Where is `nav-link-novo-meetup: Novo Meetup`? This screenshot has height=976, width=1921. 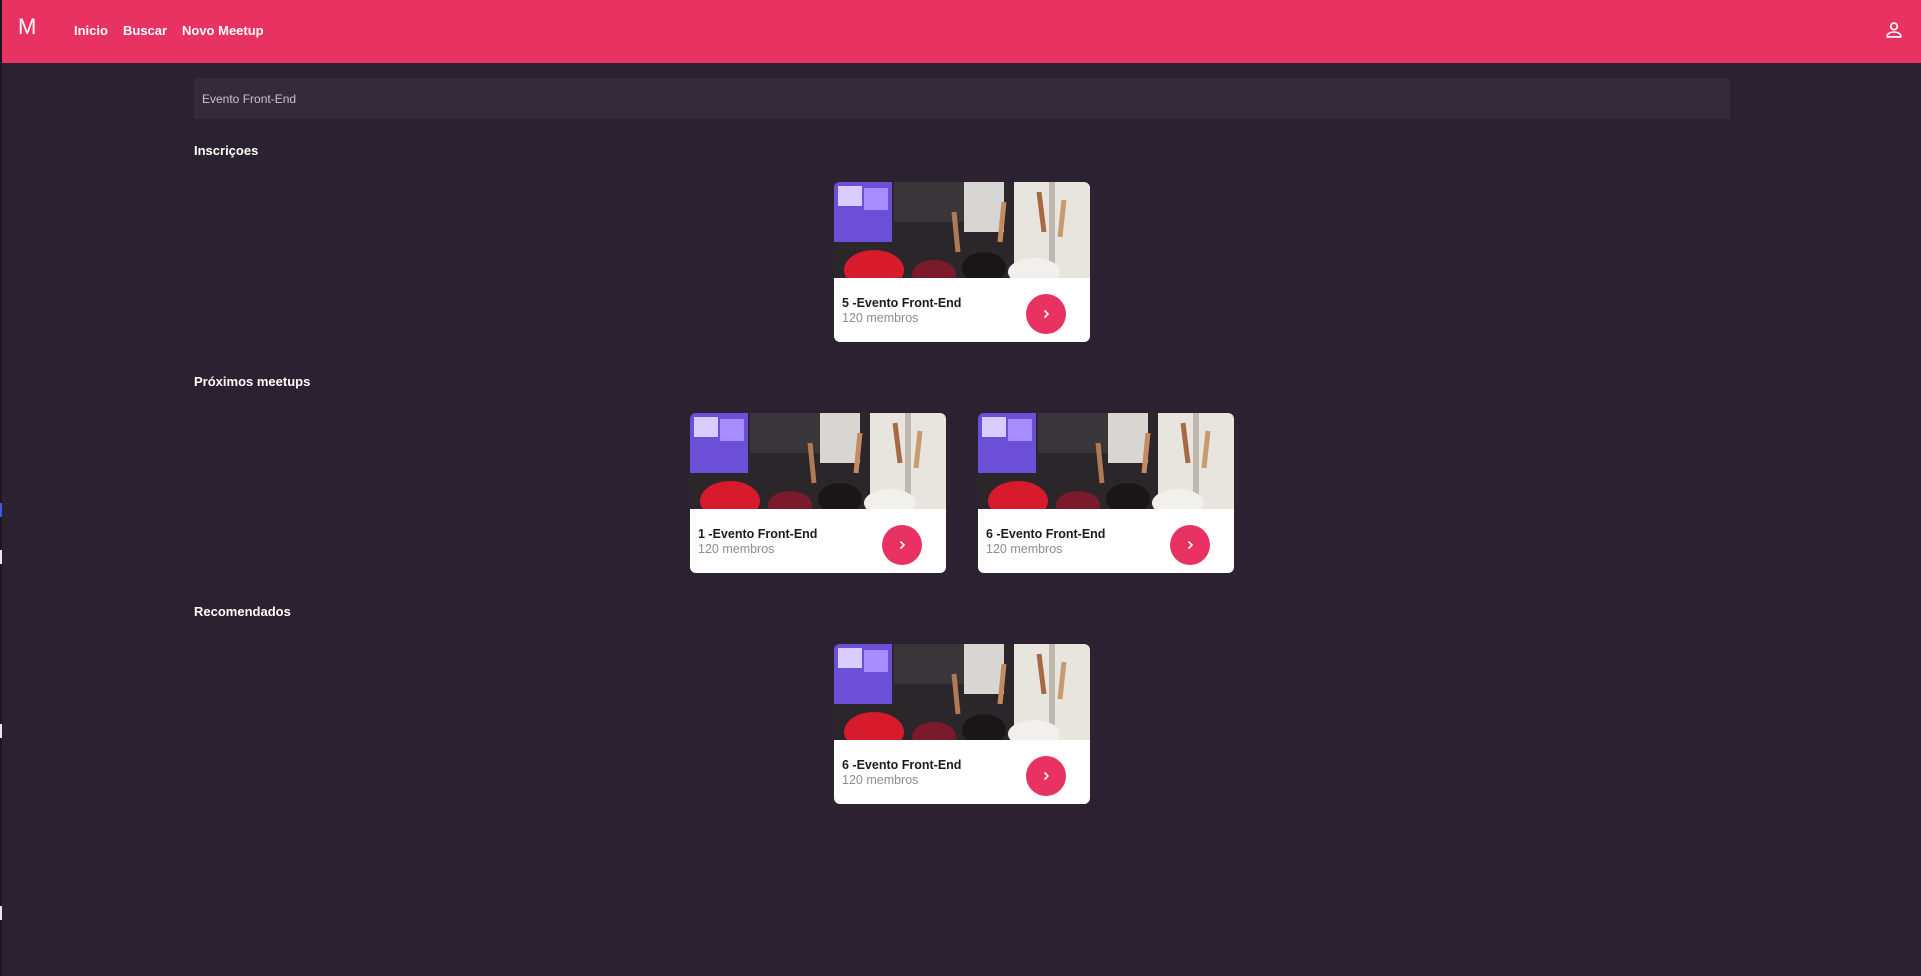 nav-link-novo-meetup: Novo Meetup is located at coordinates (223, 31).